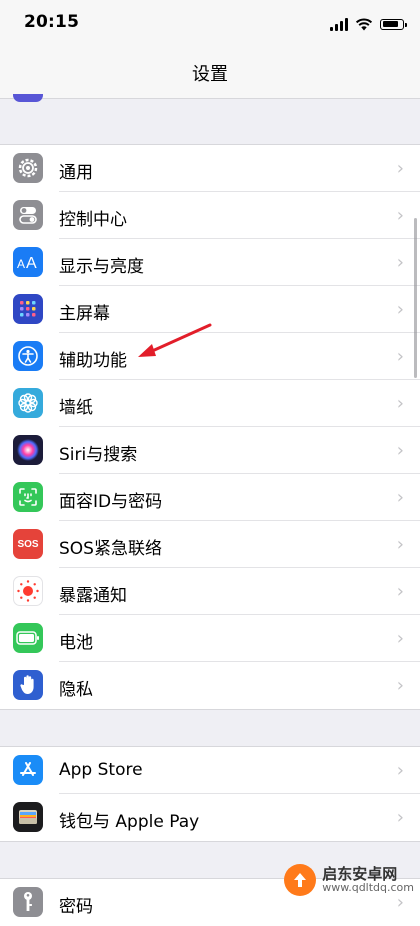  Describe the element at coordinates (93, 220) in the screenshot. I see `settings-row-label: 控制中心` at that location.